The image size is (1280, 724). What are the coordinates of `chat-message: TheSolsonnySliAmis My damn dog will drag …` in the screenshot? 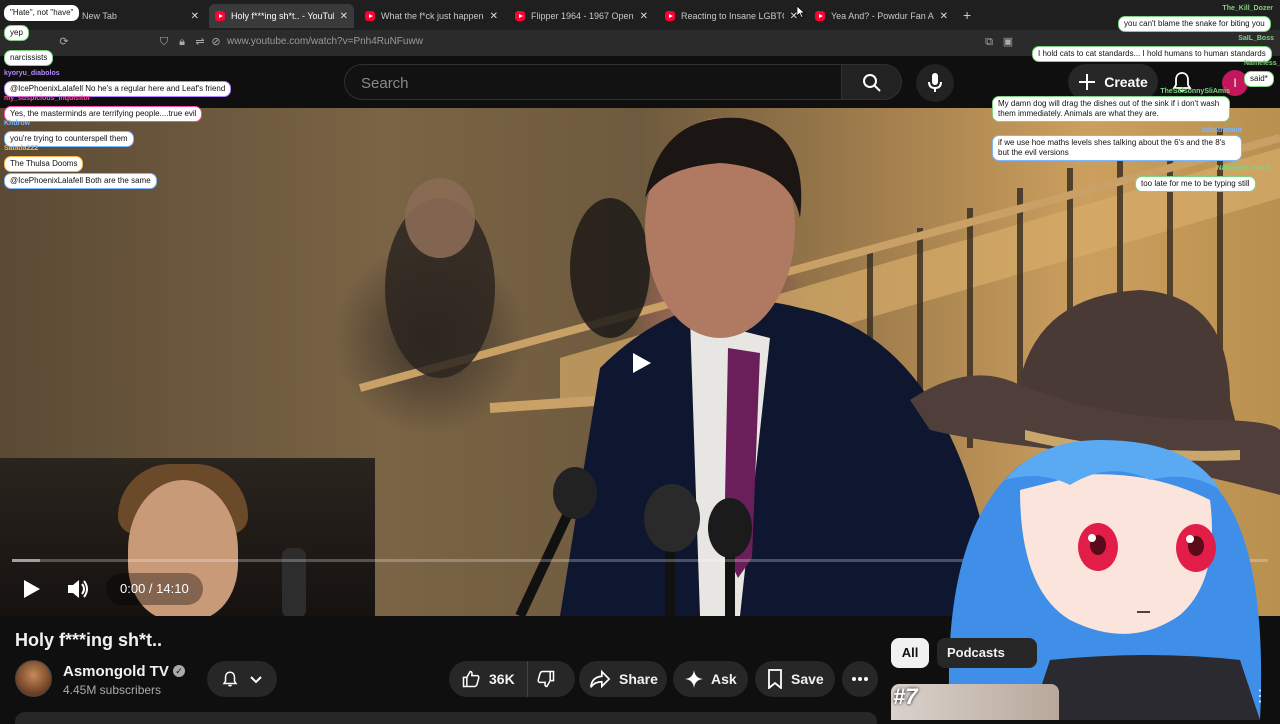 It's located at (1111, 105).